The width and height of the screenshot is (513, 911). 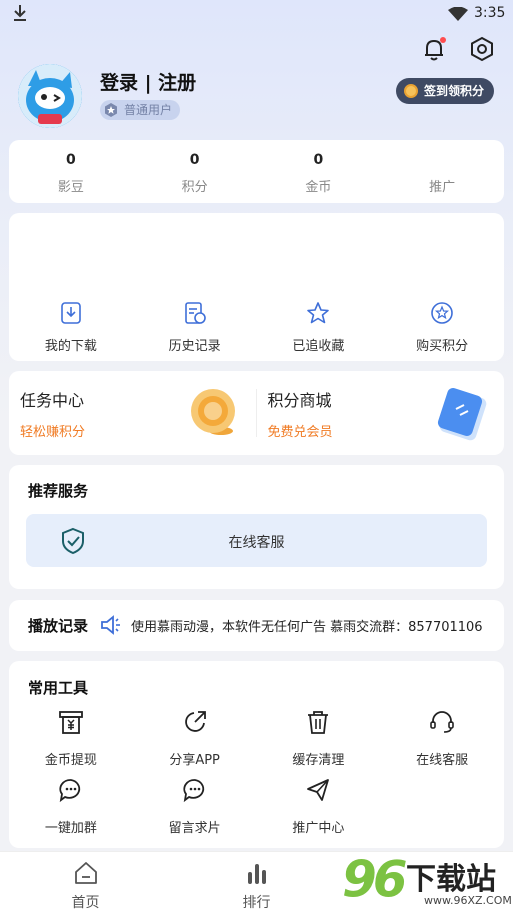 I want to click on stats-card: 0 影豆 0 积分 0 金币 推广, so click(x=256, y=171).